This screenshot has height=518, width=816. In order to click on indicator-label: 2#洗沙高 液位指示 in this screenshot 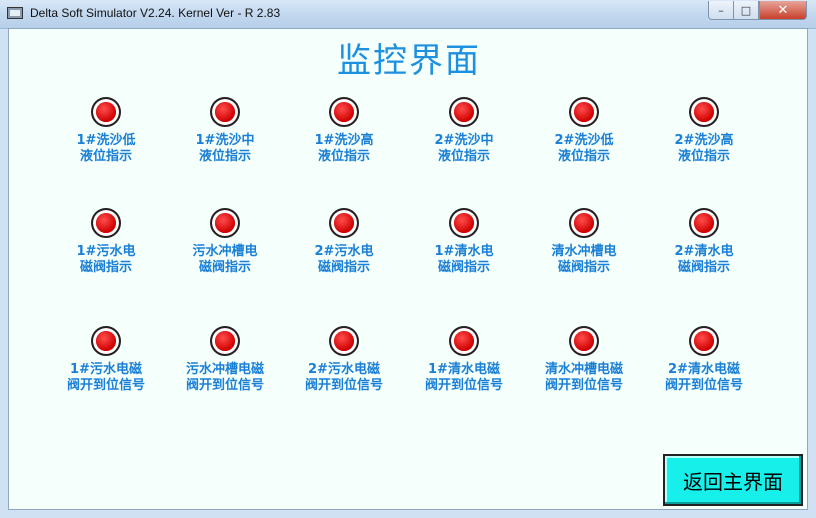, I will do `click(704, 148)`.